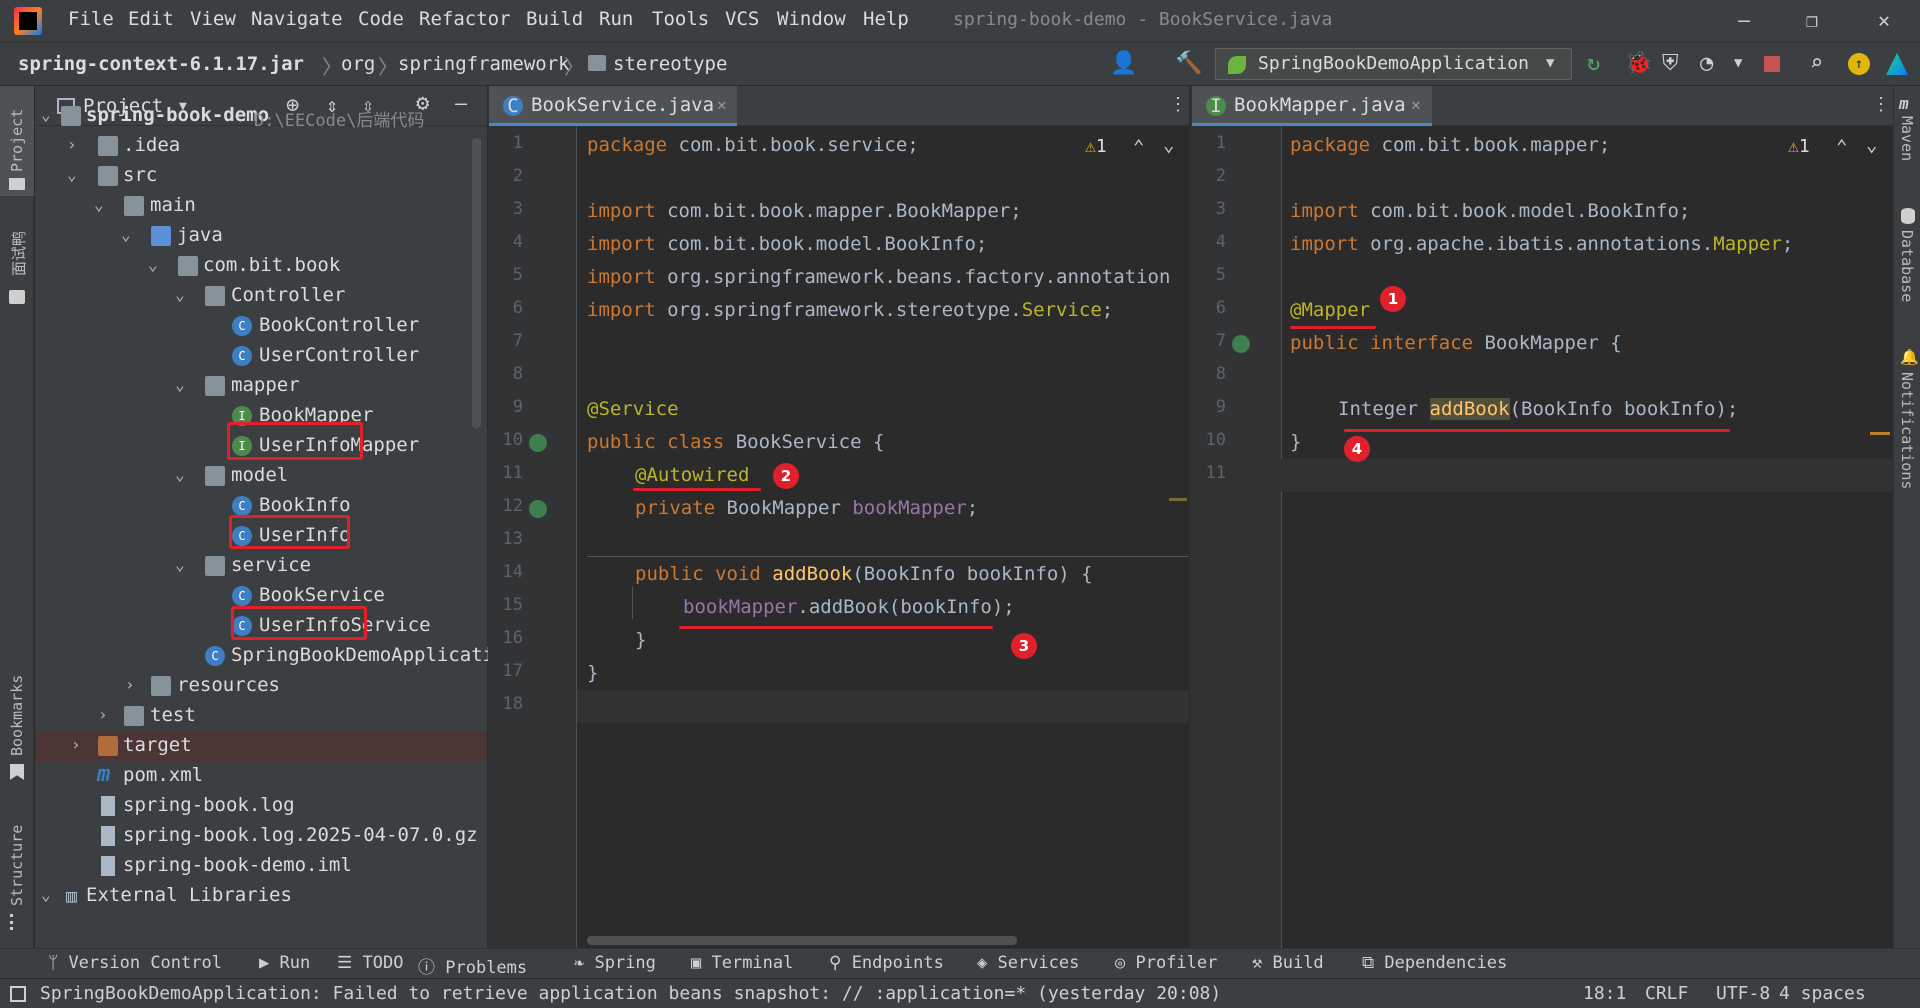 Image resolution: width=1920 pixels, height=1008 pixels. Describe the element at coordinates (503, 308) in the screenshot. I see `line-number: 6` at that location.